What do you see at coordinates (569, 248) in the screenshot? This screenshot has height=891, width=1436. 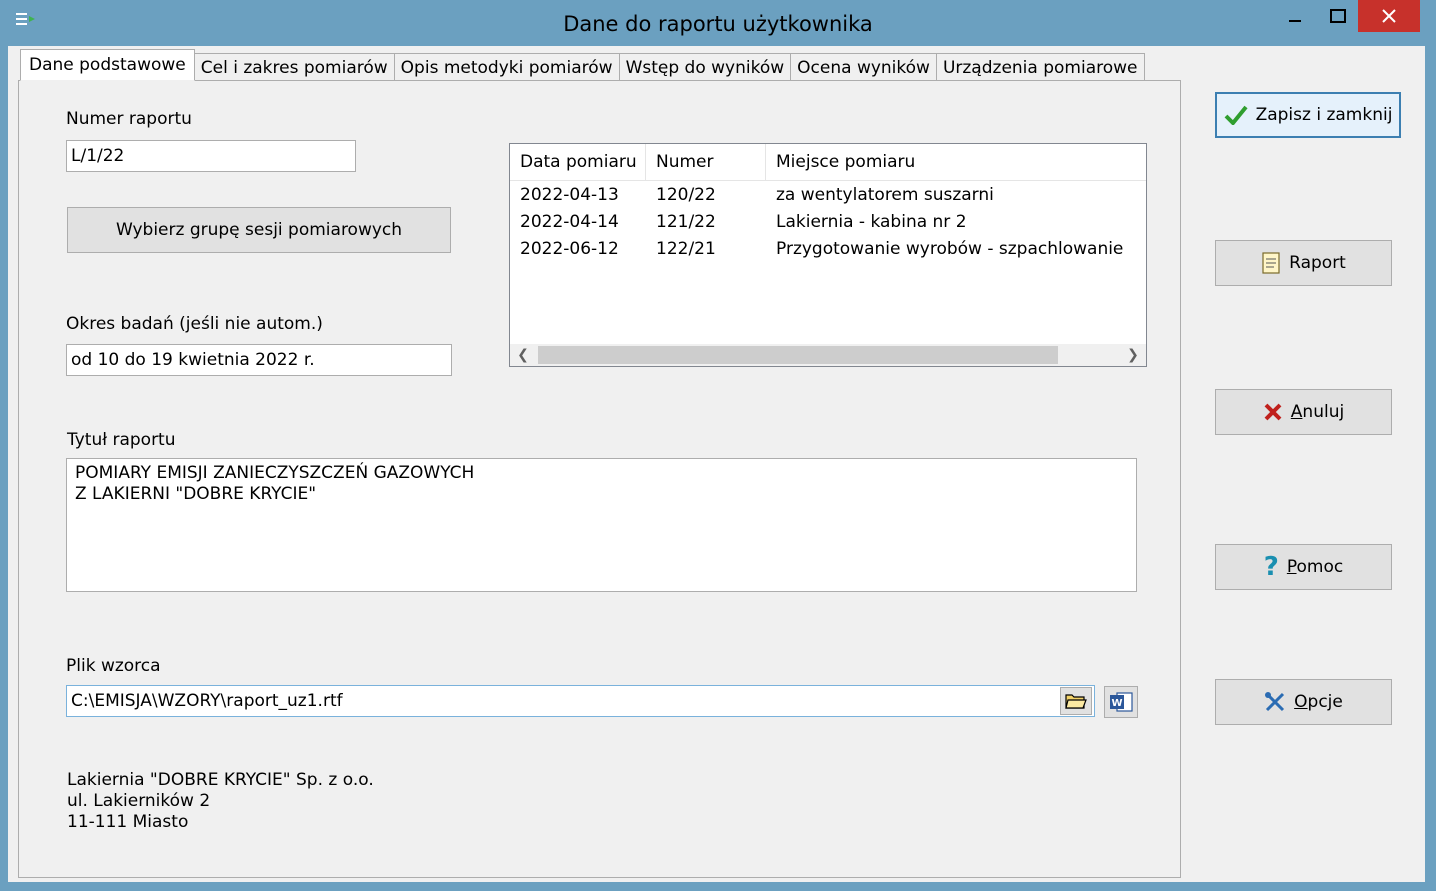 I see `session-date: 2022-06-12` at bounding box center [569, 248].